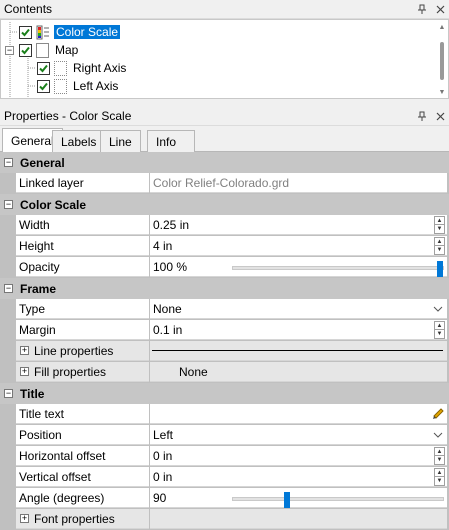 This screenshot has height=530, width=449. What do you see at coordinates (298, 330) in the screenshot?
I see `margin-input: 0.1 in ▲ ▼` at bounding box center [298, 330].